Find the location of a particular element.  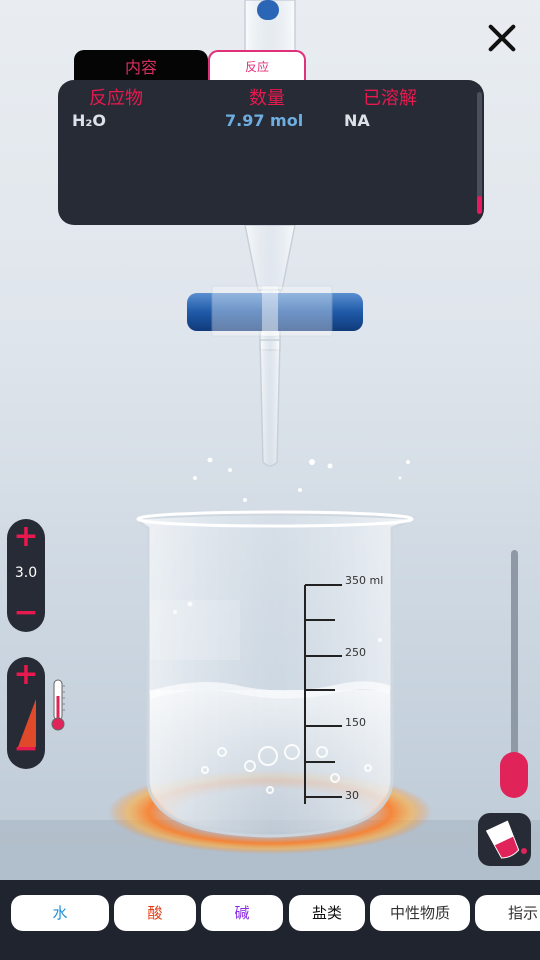

category-water-label: 水 is located at coordinates (60, 913).